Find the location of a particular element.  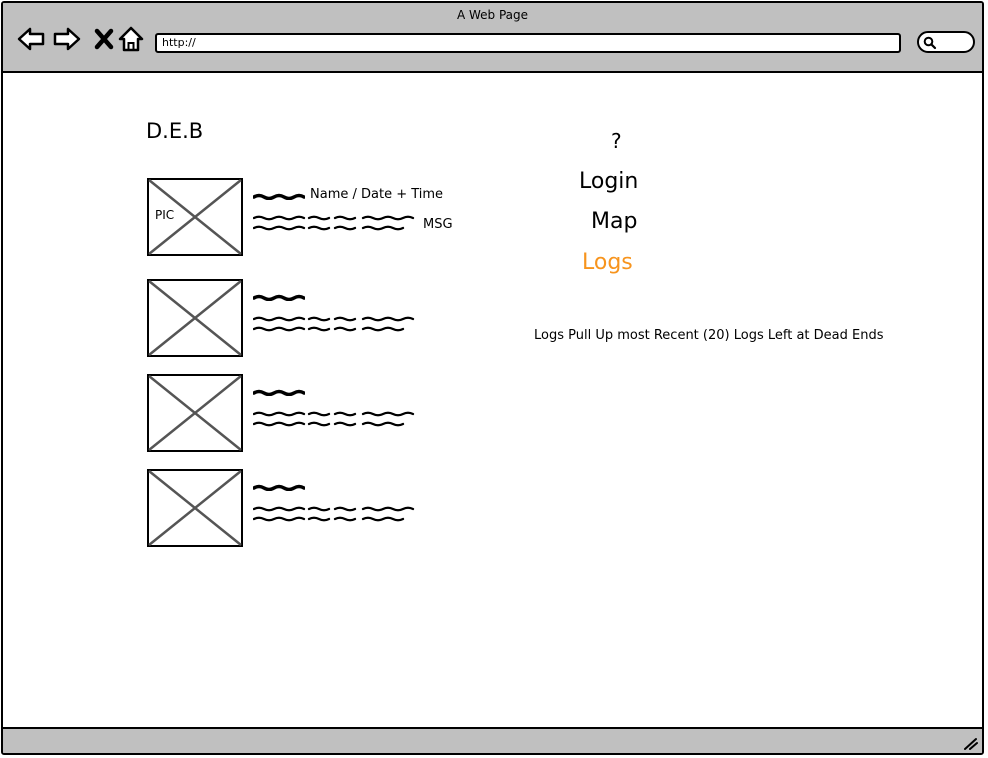

help-icon: ? is located at coordinates (616, 141).